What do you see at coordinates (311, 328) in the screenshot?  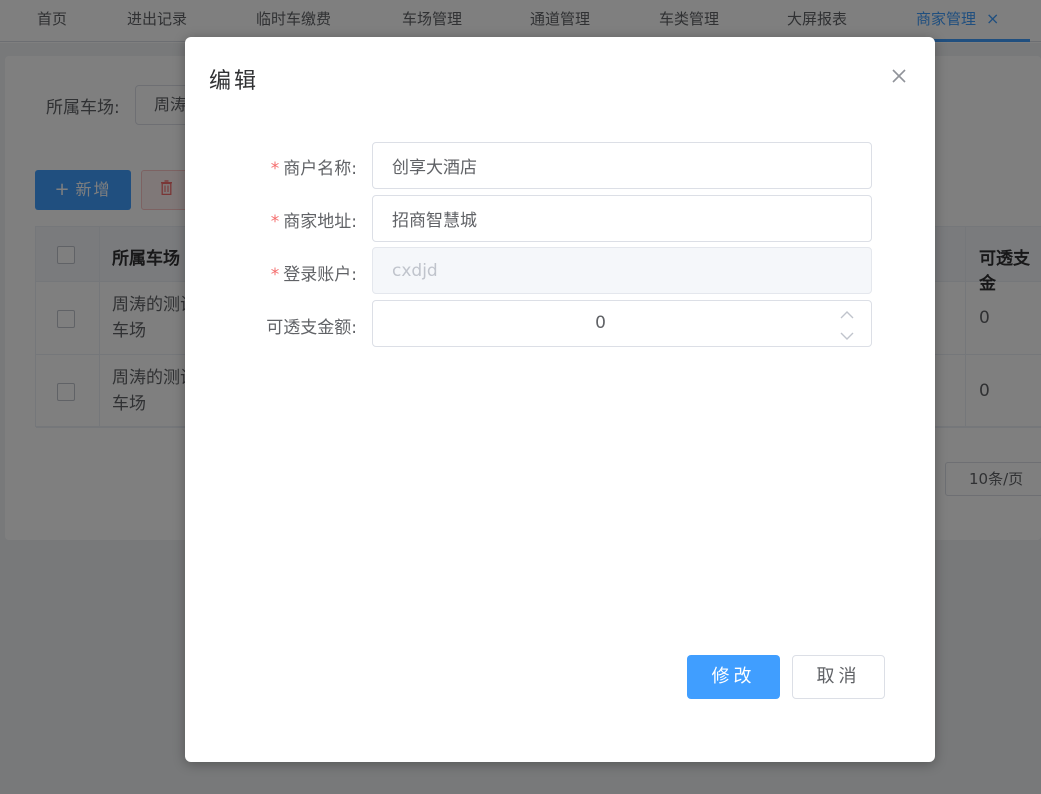 I see `overdraft-amount-label: 可透支金额:` at bounding box center [311, 328].